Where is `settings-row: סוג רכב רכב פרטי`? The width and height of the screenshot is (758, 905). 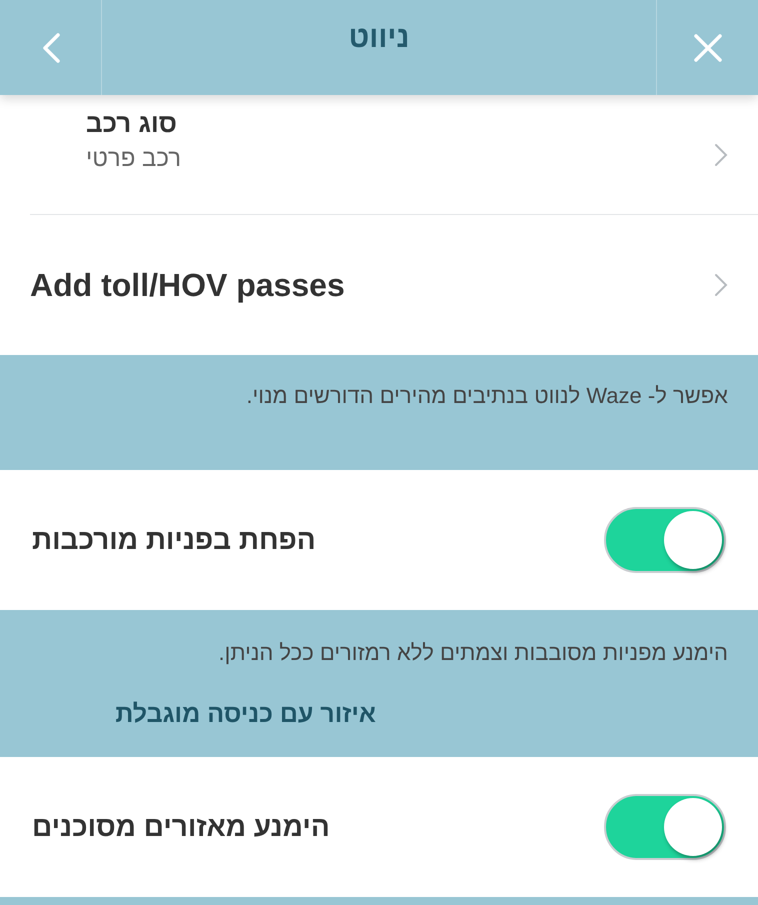
settings-row: סוג רכב רכב פרטי is located at coordinates (394, 155).